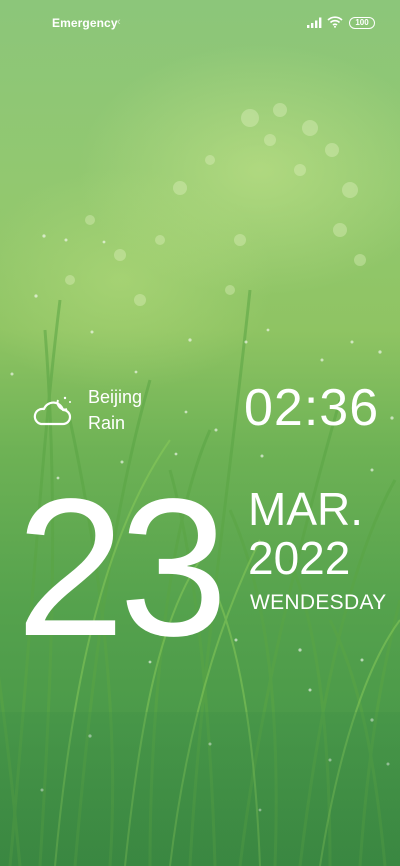 This screenshot has width=400, height=866. Describe the element at coordinates (314, 22) in the screenshot. I see `signal-icon` at that location.